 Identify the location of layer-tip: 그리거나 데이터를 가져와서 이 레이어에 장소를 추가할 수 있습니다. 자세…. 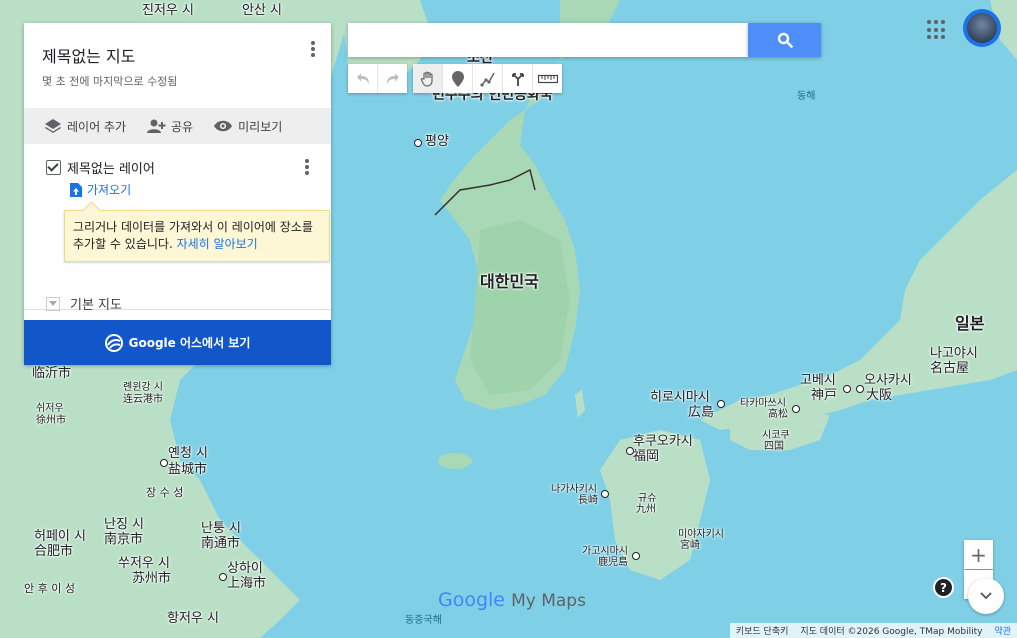
(197, 236).